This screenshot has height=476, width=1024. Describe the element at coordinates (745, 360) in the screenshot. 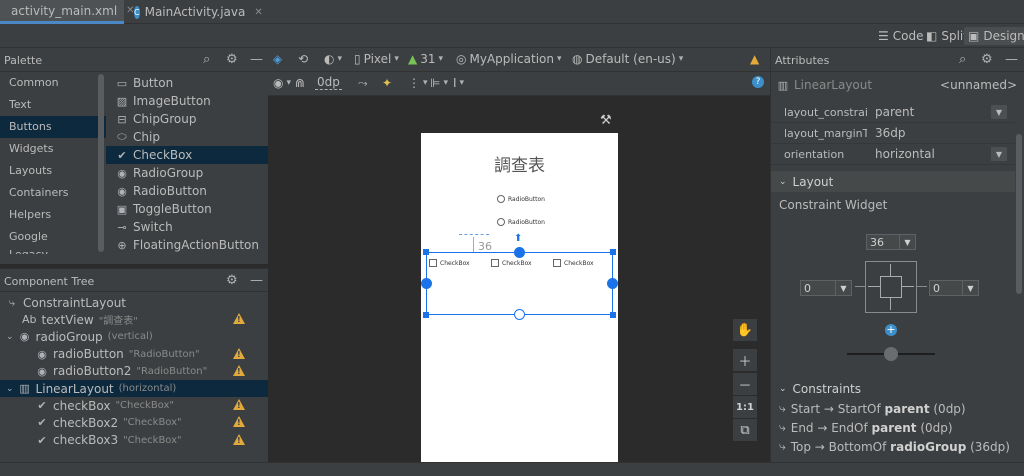

I see `zoom-in-icon: ＋` at that location.